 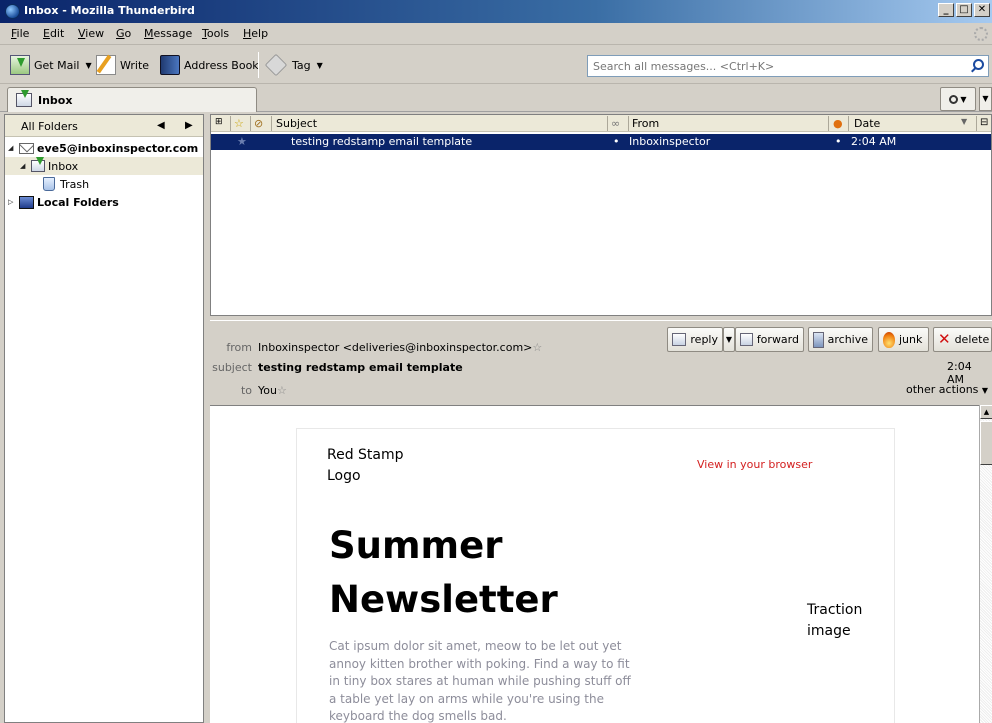 What do you see at coordinates (293, 65) in the screenshot?
I see `tag-button: Tag ▼` at bounding box center [293, 65].